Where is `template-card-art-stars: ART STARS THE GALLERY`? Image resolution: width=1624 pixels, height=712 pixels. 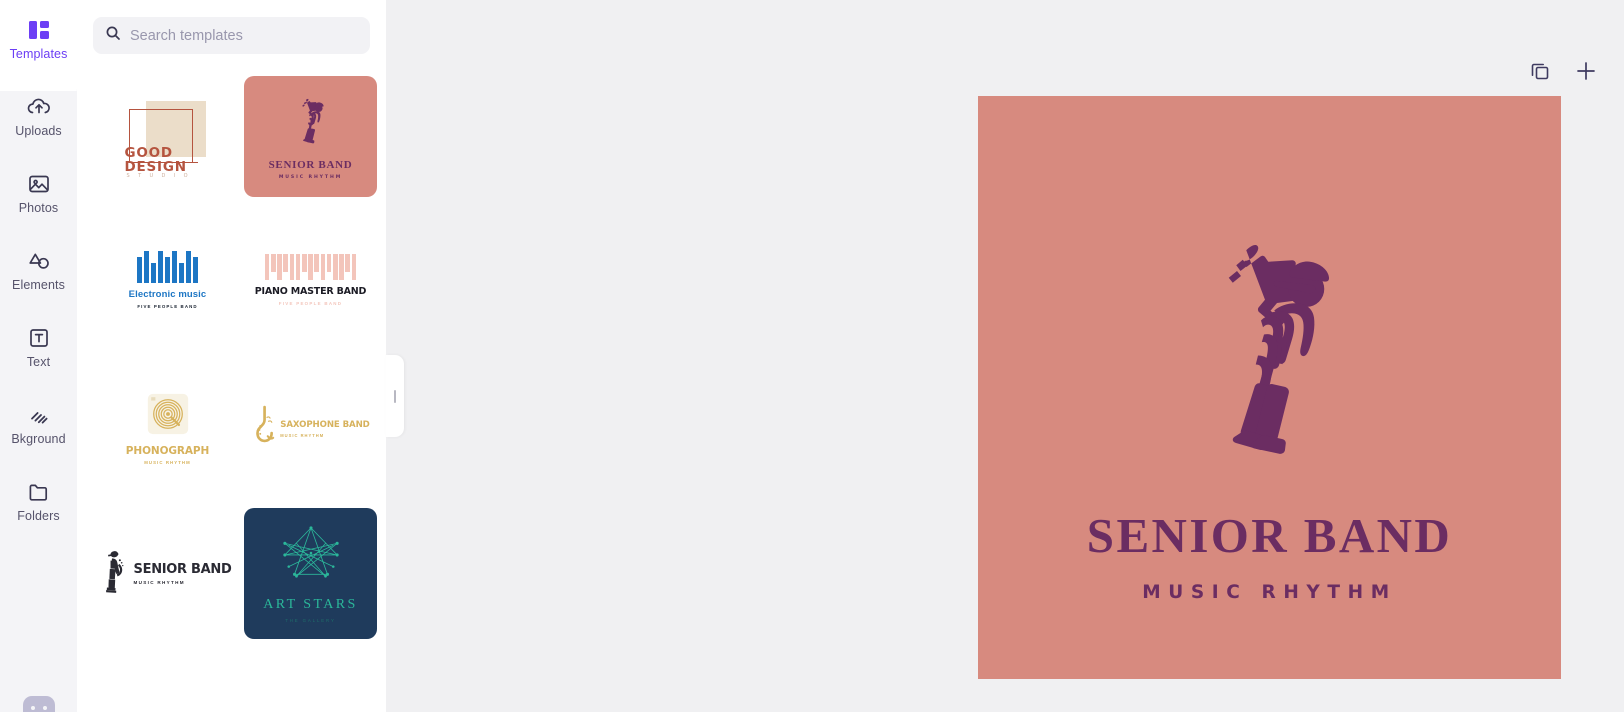 template-card-art-stars: ART STARS THE GALLERY is located at coordinates (310, 573).